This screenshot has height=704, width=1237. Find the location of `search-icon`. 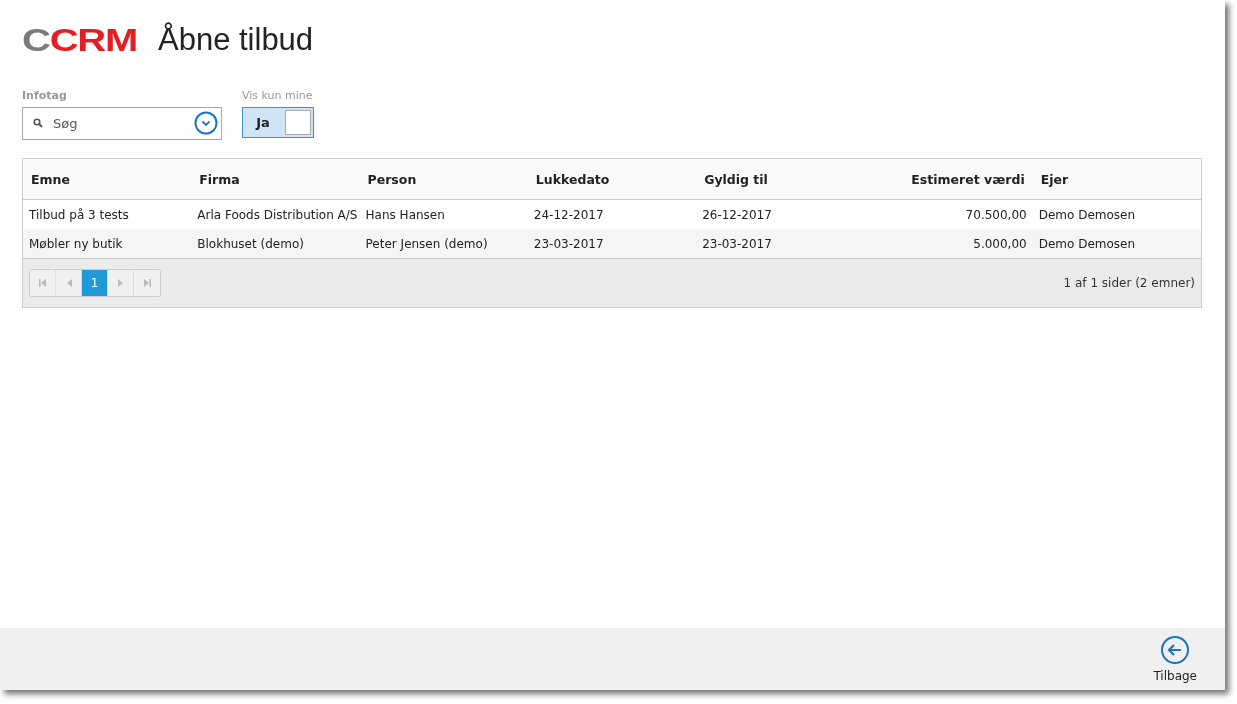

search-icon is located at coordinates (38, 123).